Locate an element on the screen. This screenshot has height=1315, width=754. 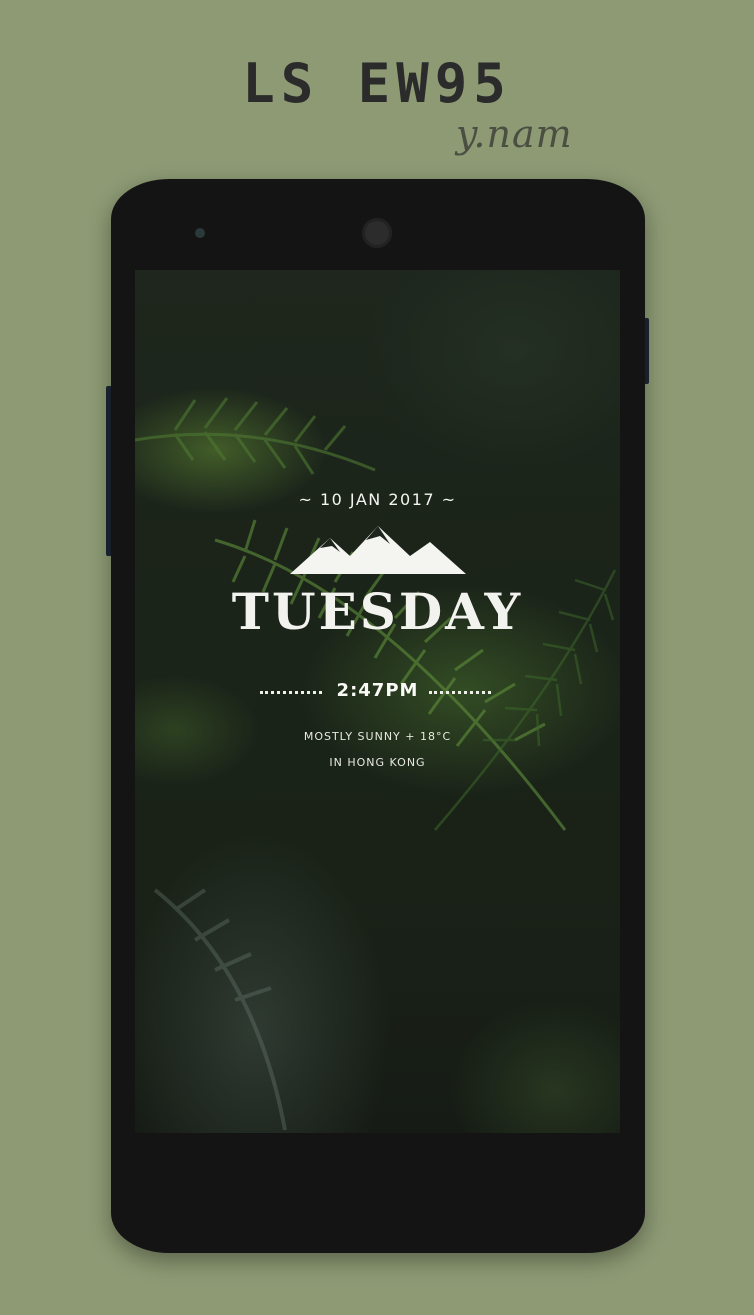
camera-icon is located at coordinates (377, 233).